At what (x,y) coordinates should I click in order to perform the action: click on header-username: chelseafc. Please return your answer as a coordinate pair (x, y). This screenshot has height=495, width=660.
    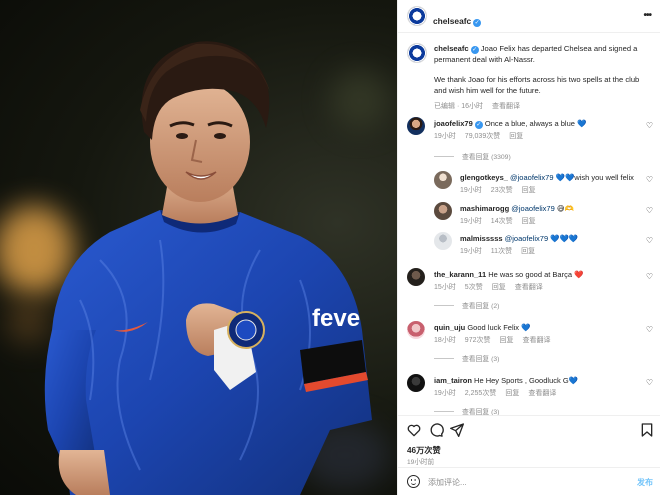
    Looking at the image, I should click on (452, 21).